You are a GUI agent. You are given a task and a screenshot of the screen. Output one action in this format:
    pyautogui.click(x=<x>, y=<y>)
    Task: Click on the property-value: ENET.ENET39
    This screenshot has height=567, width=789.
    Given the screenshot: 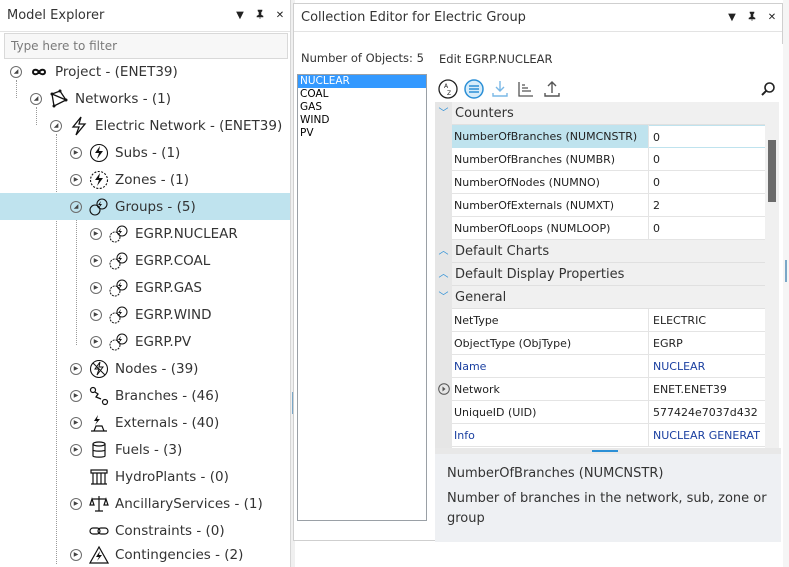 What is the action you would take?
    pyautogui.click(x=707, y=389)
    